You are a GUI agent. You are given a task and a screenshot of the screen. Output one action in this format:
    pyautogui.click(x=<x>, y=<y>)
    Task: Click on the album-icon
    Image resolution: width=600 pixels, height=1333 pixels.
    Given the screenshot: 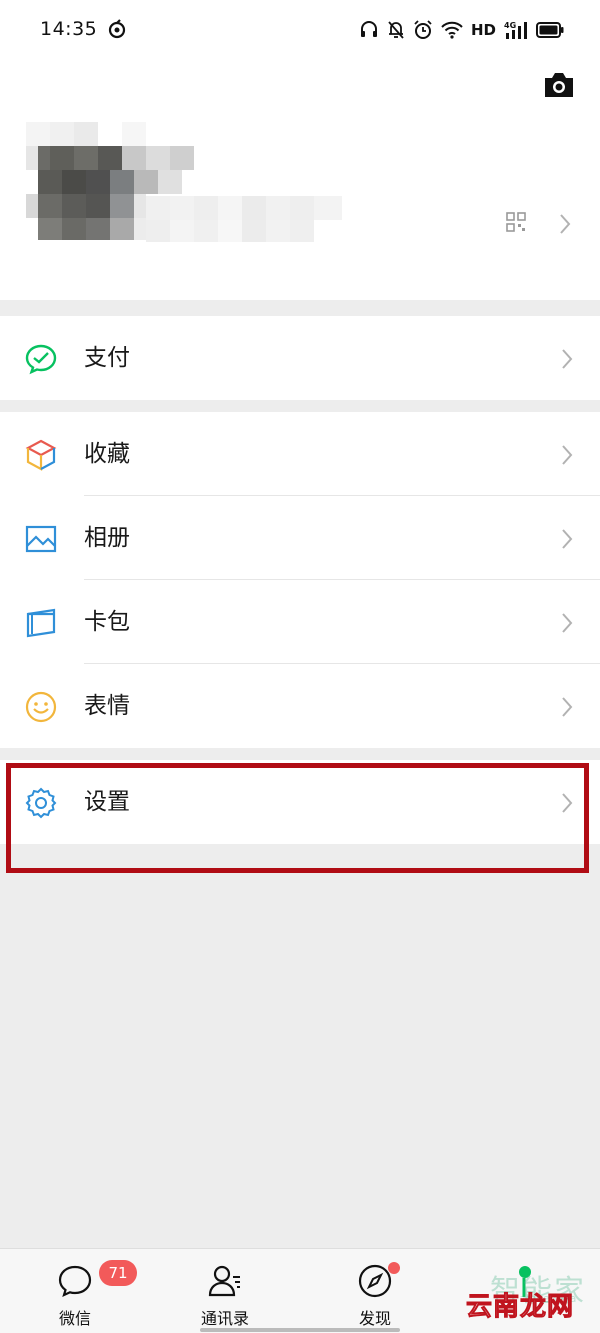 What is the action you would take?
    pyautogui.click(x=41, y=539)
    